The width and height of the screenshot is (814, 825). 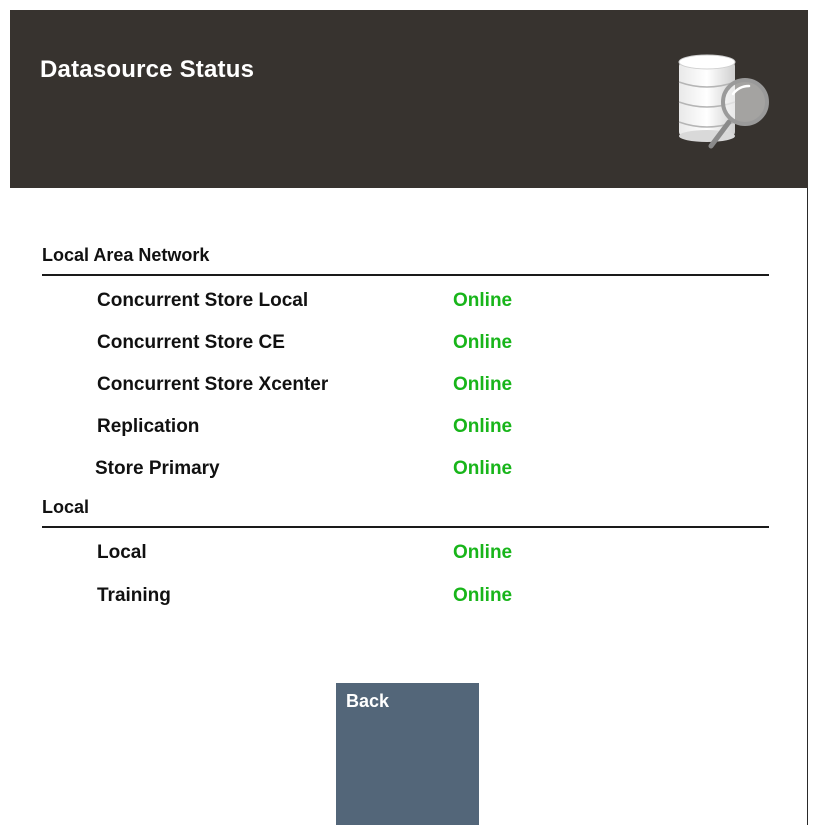 What do you see at coordinates (157, 468) in the screenshot?
I see `row-name-store-primary: Store Primary` at bounding box center [157, 468].